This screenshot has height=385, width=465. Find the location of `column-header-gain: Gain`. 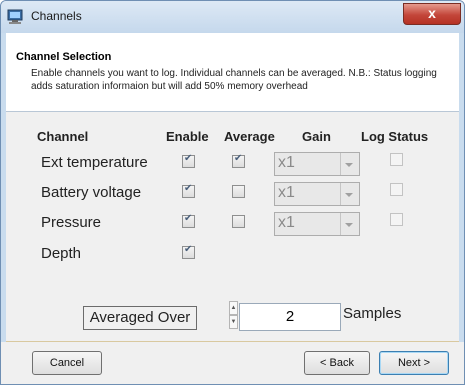

column-header-gain: Gain is located at coordinates (316, 136).